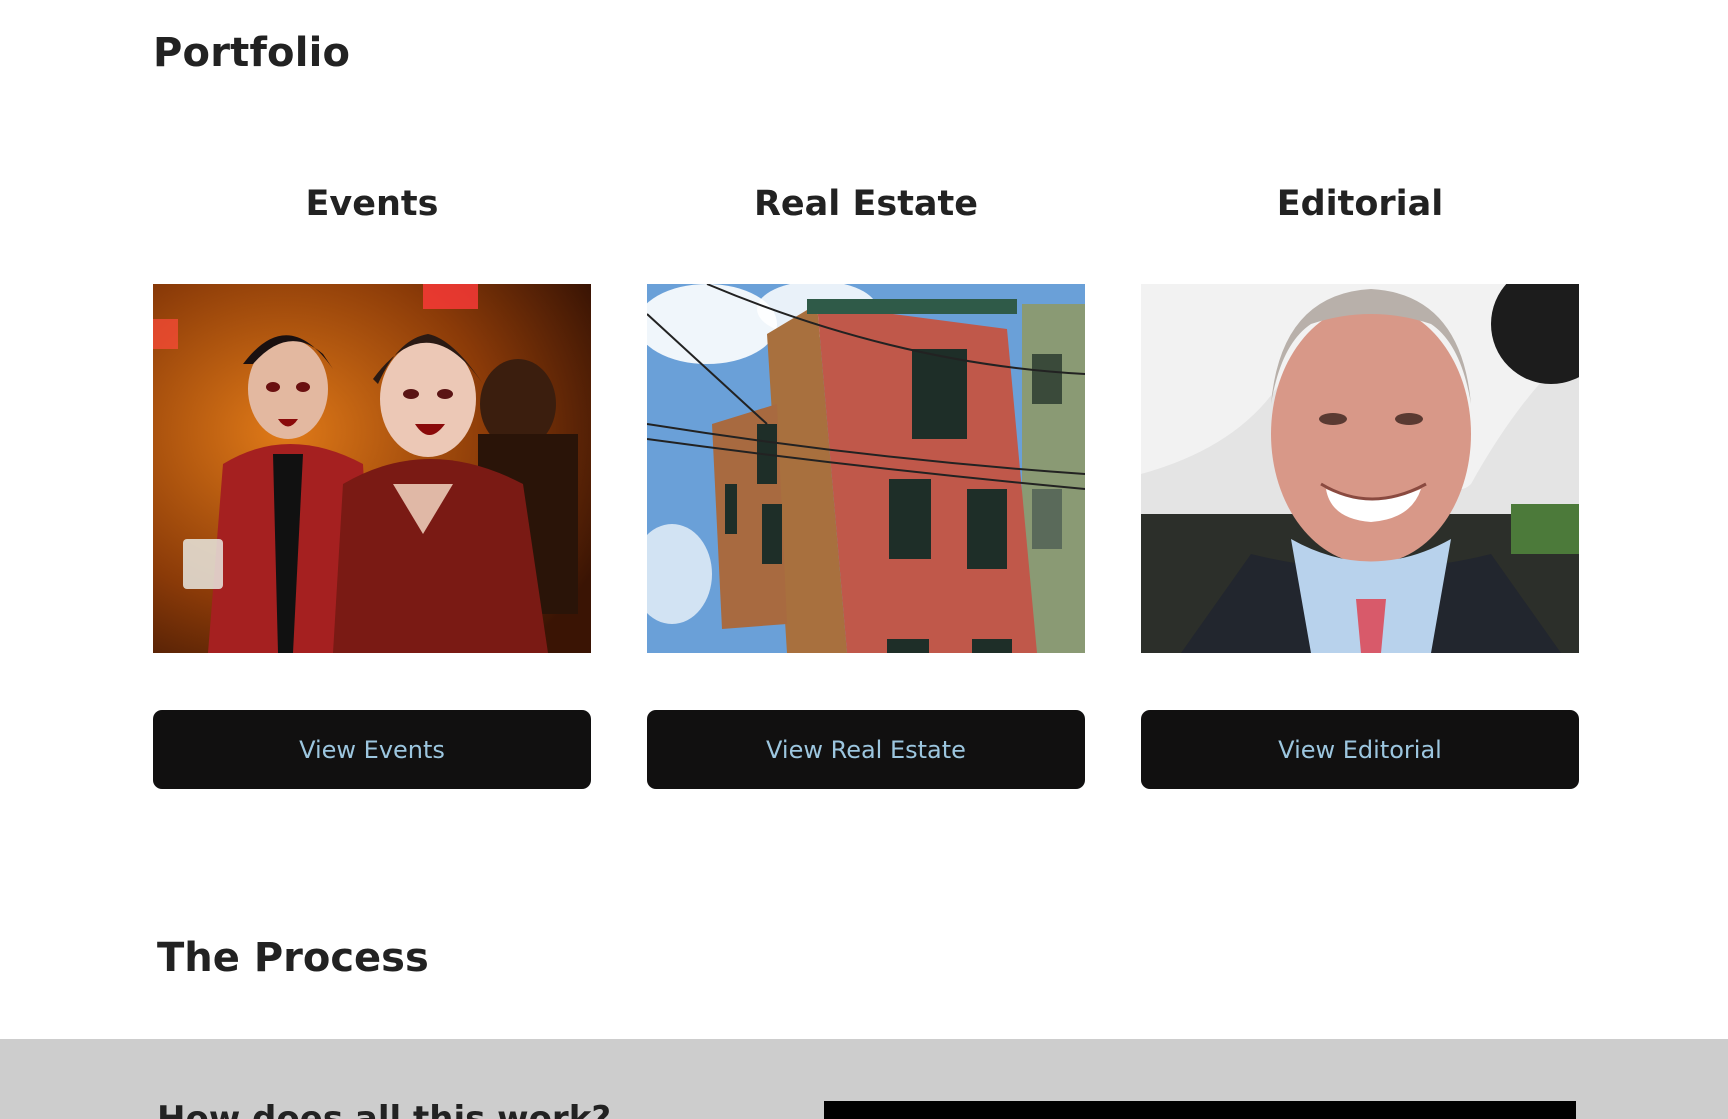 The width and height of the screenshot is (1728, 1119). What do you see at coordinates (864, 1079) in the screenshot?
I see `process-section: How does all this work?` at bounding box center [864, 1079].